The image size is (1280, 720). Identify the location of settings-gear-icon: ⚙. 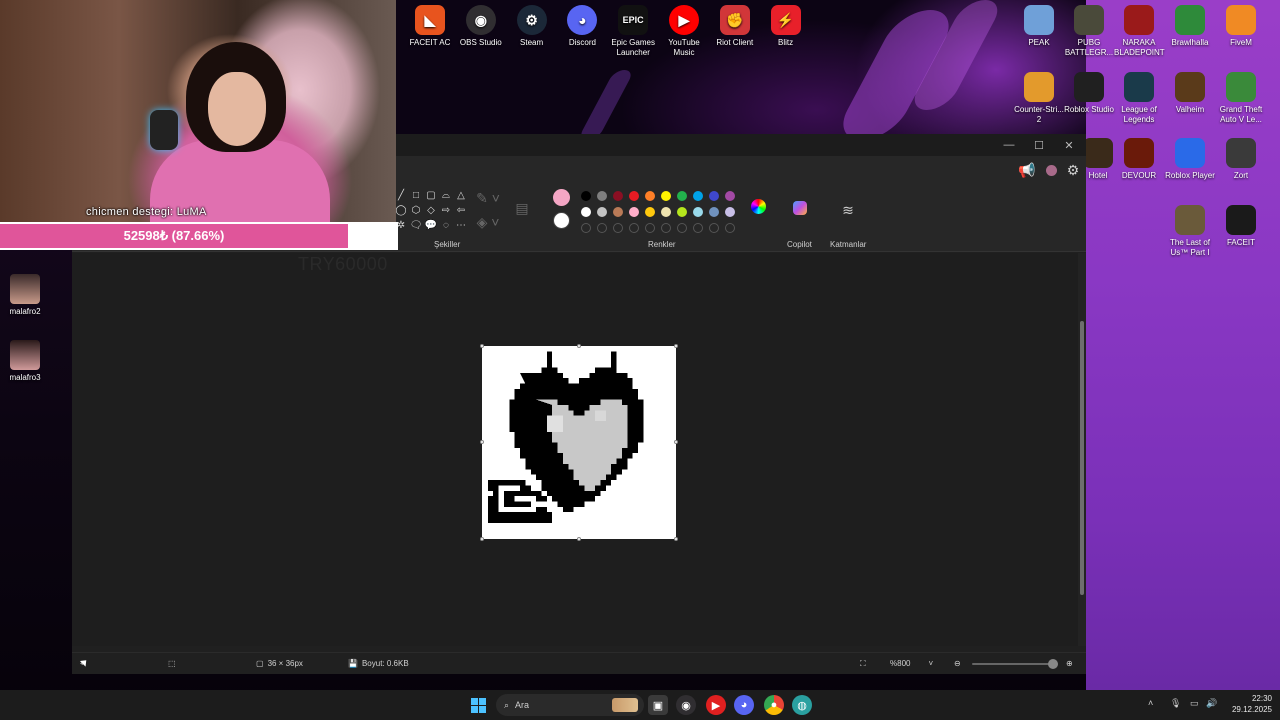
(1073, 170).